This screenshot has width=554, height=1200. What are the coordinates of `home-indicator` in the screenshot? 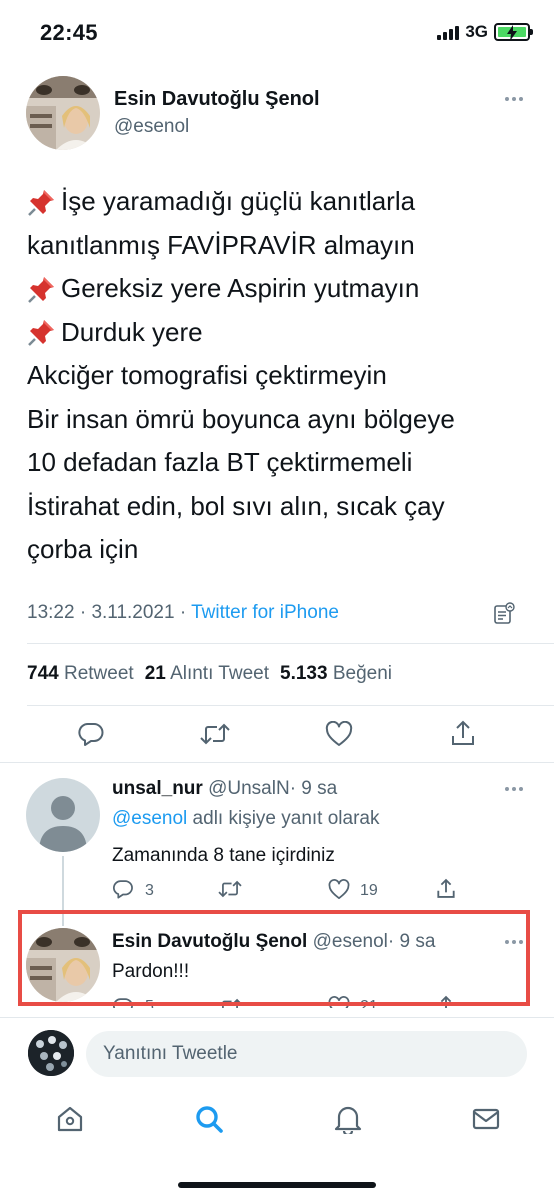 It's located at (277, 1185).